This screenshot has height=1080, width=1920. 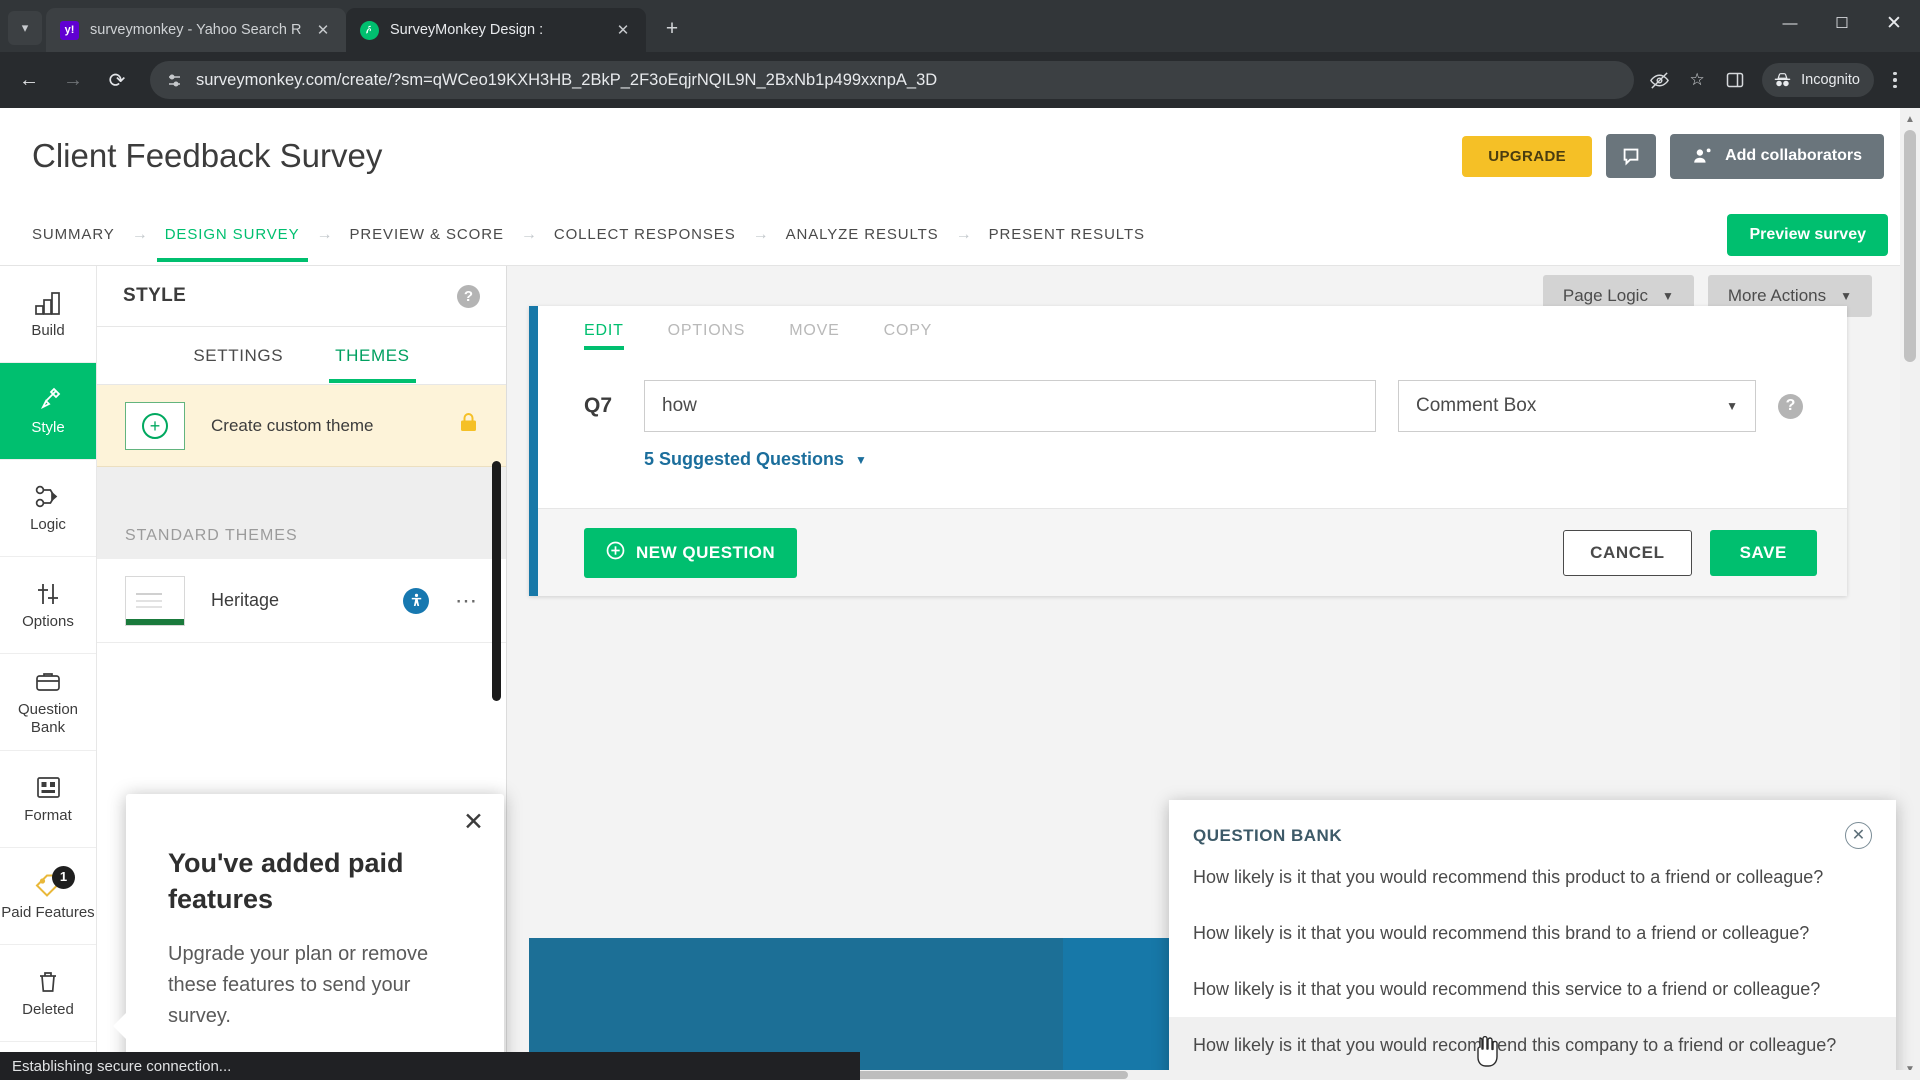 I want to click on sidebar-item-label: Deleted, so click(x=48, y=1009).